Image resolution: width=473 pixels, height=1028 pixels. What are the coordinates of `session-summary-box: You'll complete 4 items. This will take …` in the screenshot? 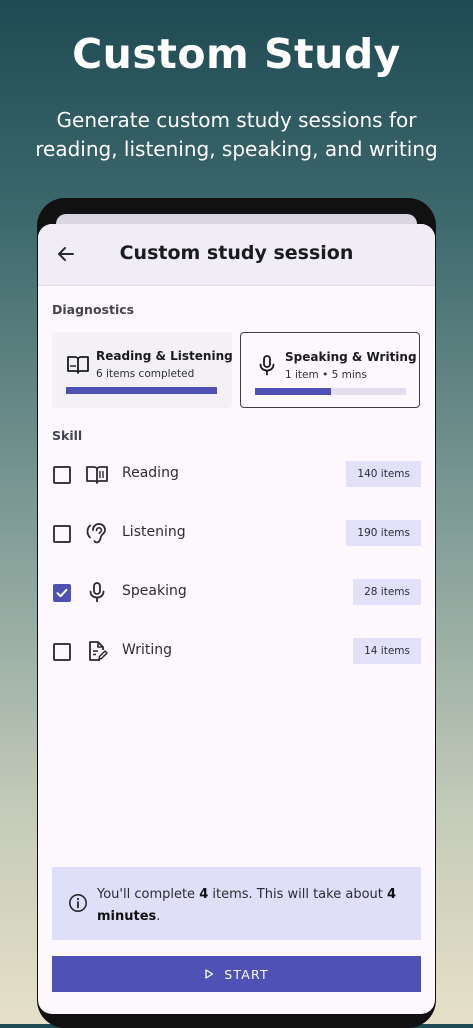 It's located at (236, 903).